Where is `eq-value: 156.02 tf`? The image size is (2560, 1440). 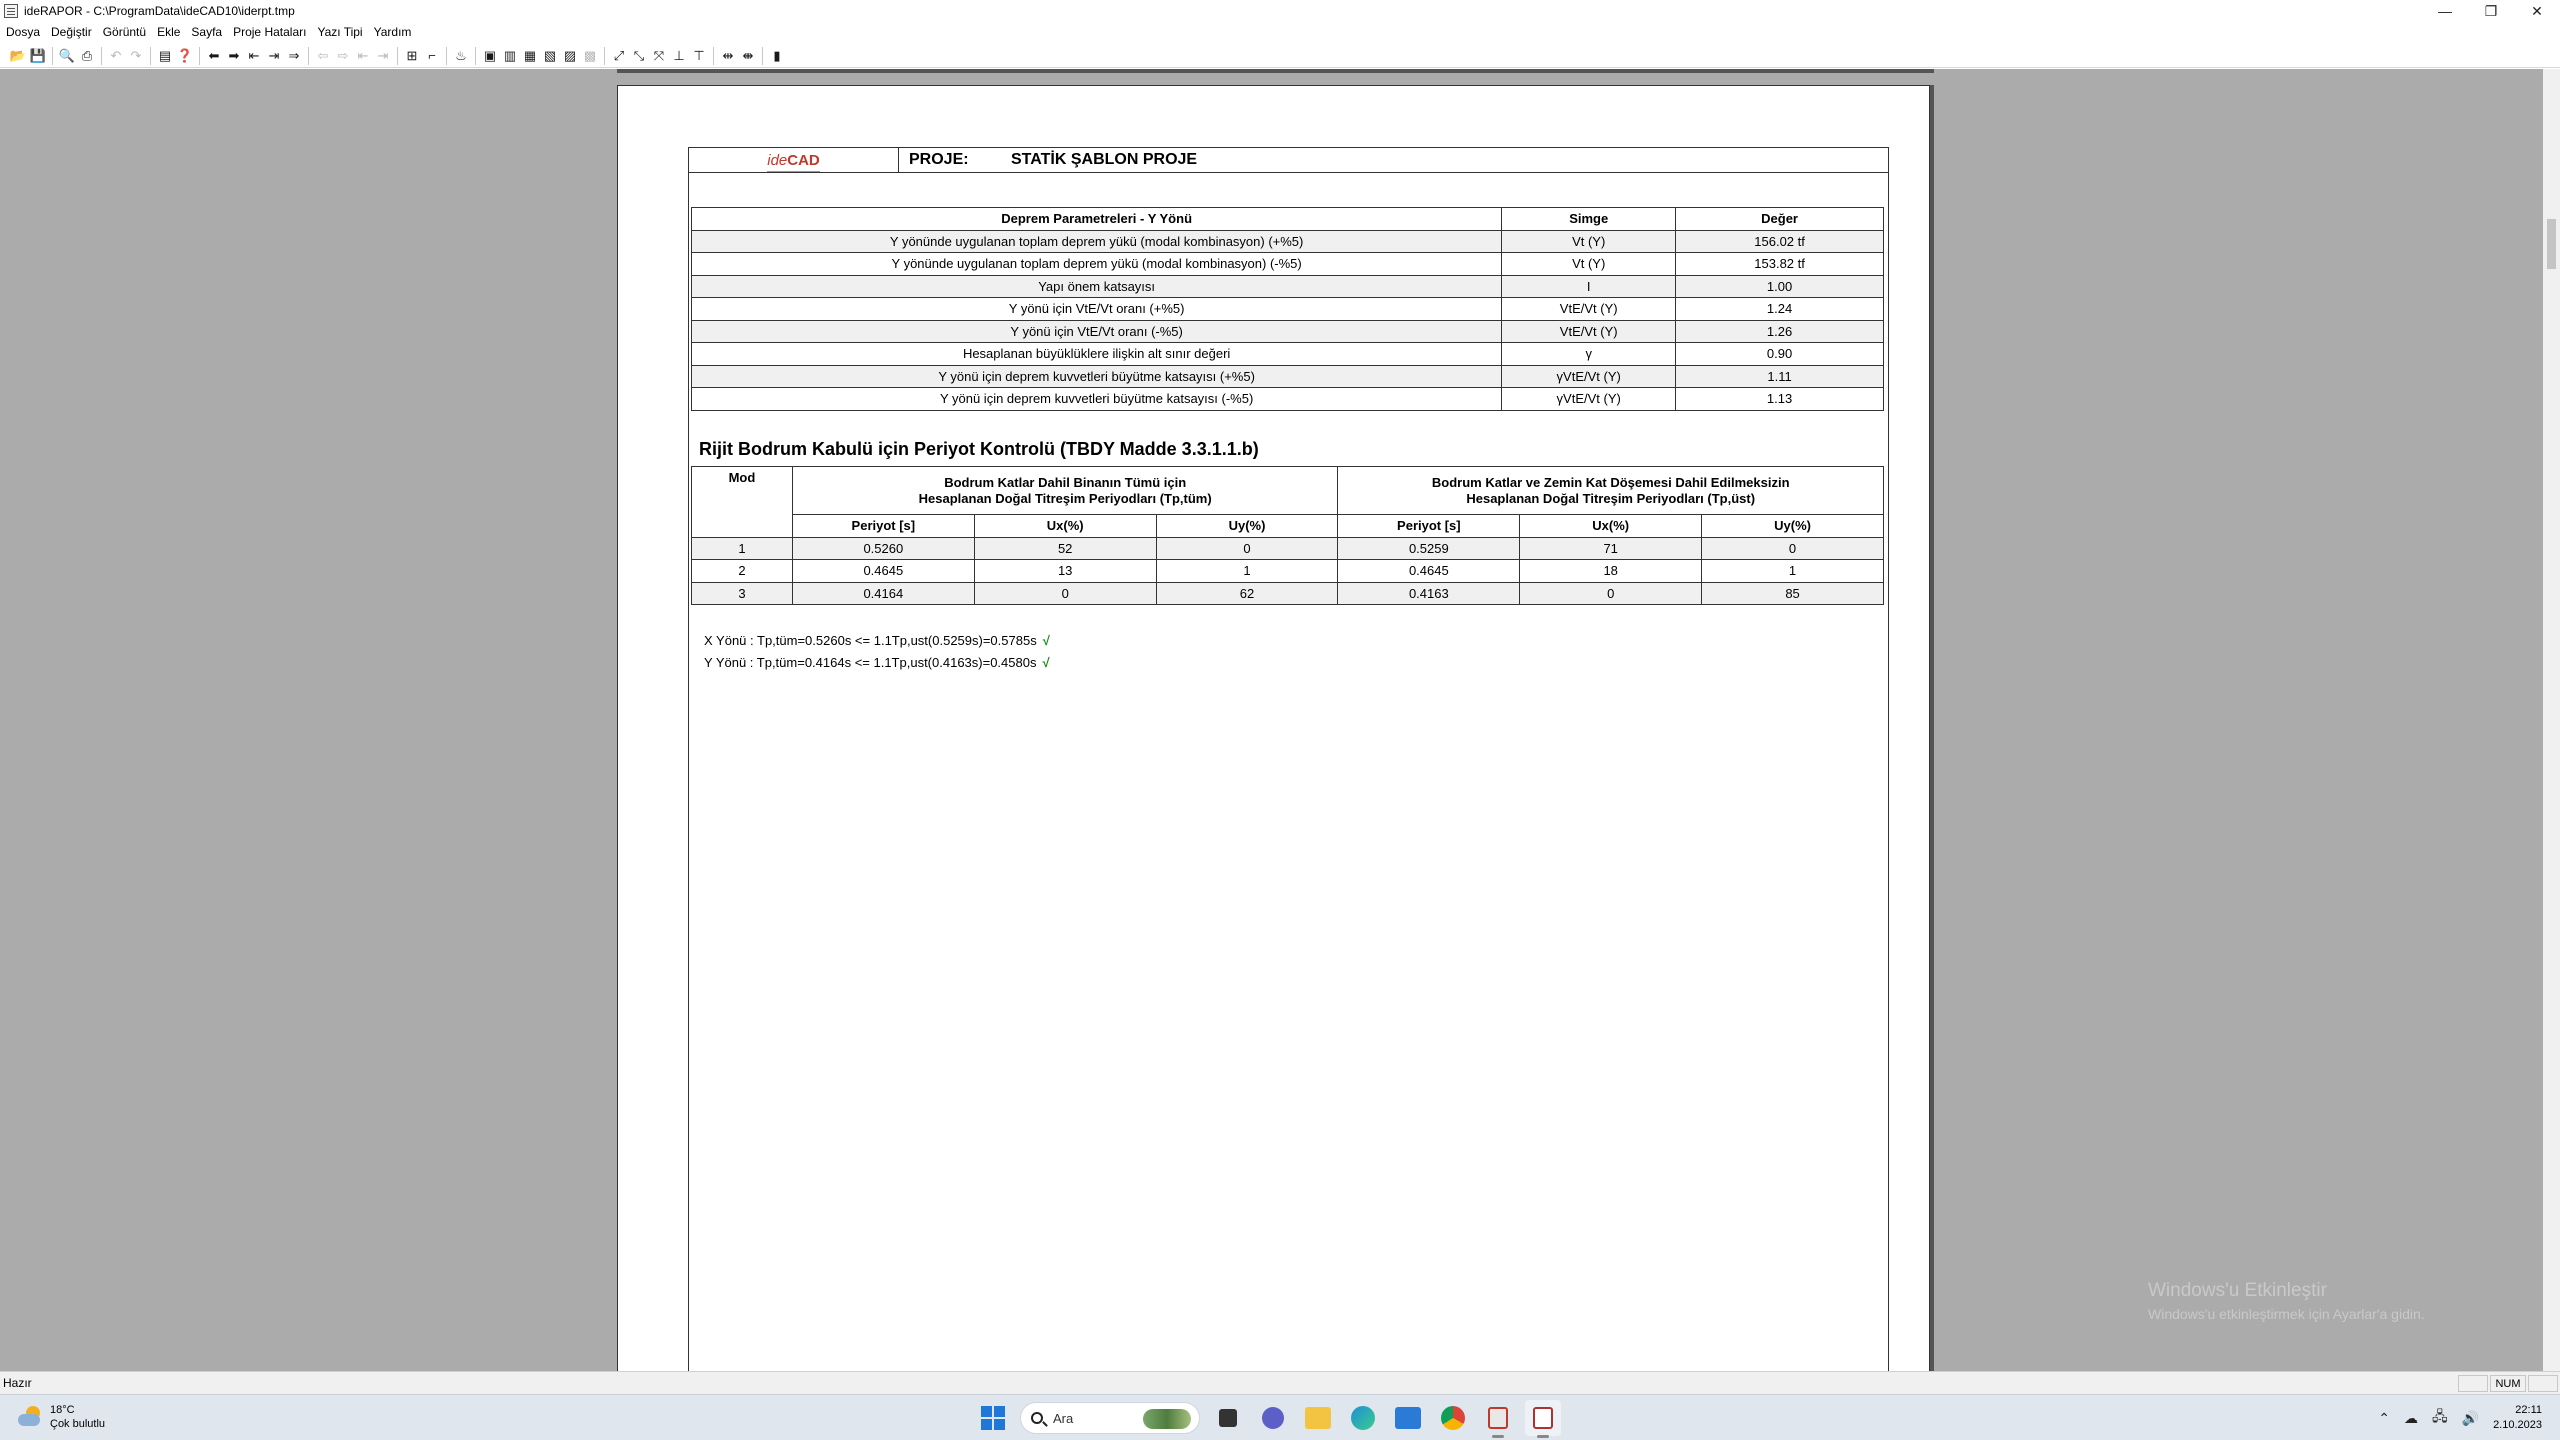
eq-value: 156.02 tf is located at coordinates (1779, 241).